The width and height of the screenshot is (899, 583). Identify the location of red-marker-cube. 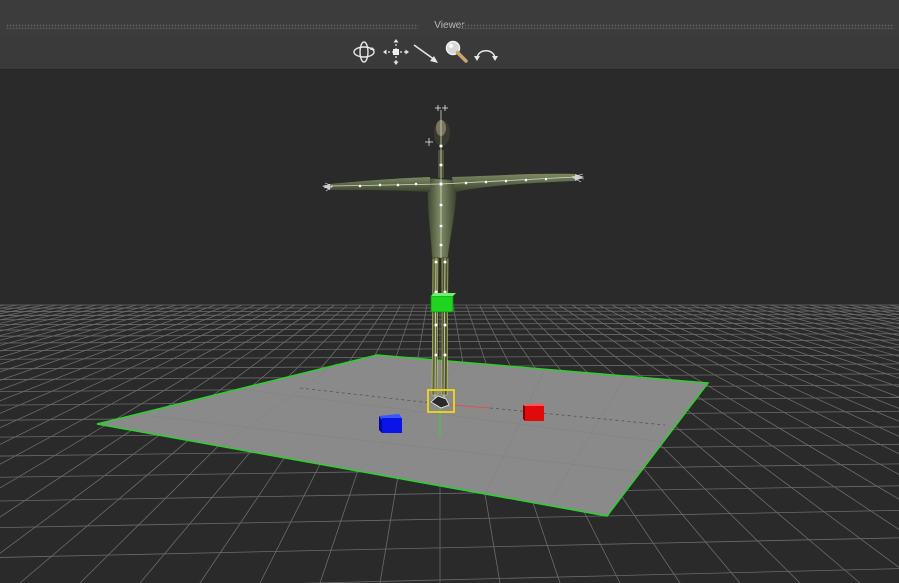
(533, 412).